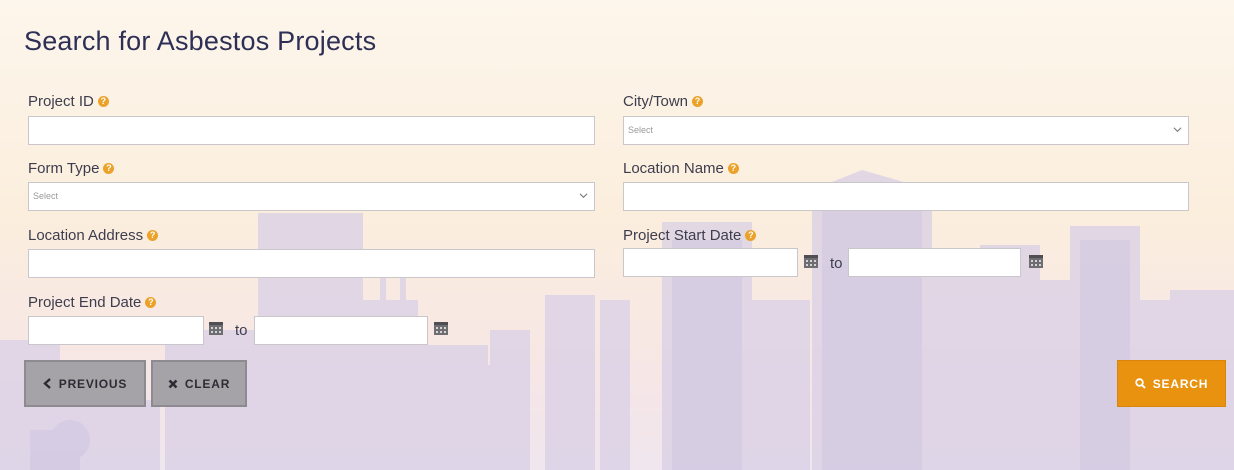  I want to click on project-end-date-to-input, so click(341, 330).